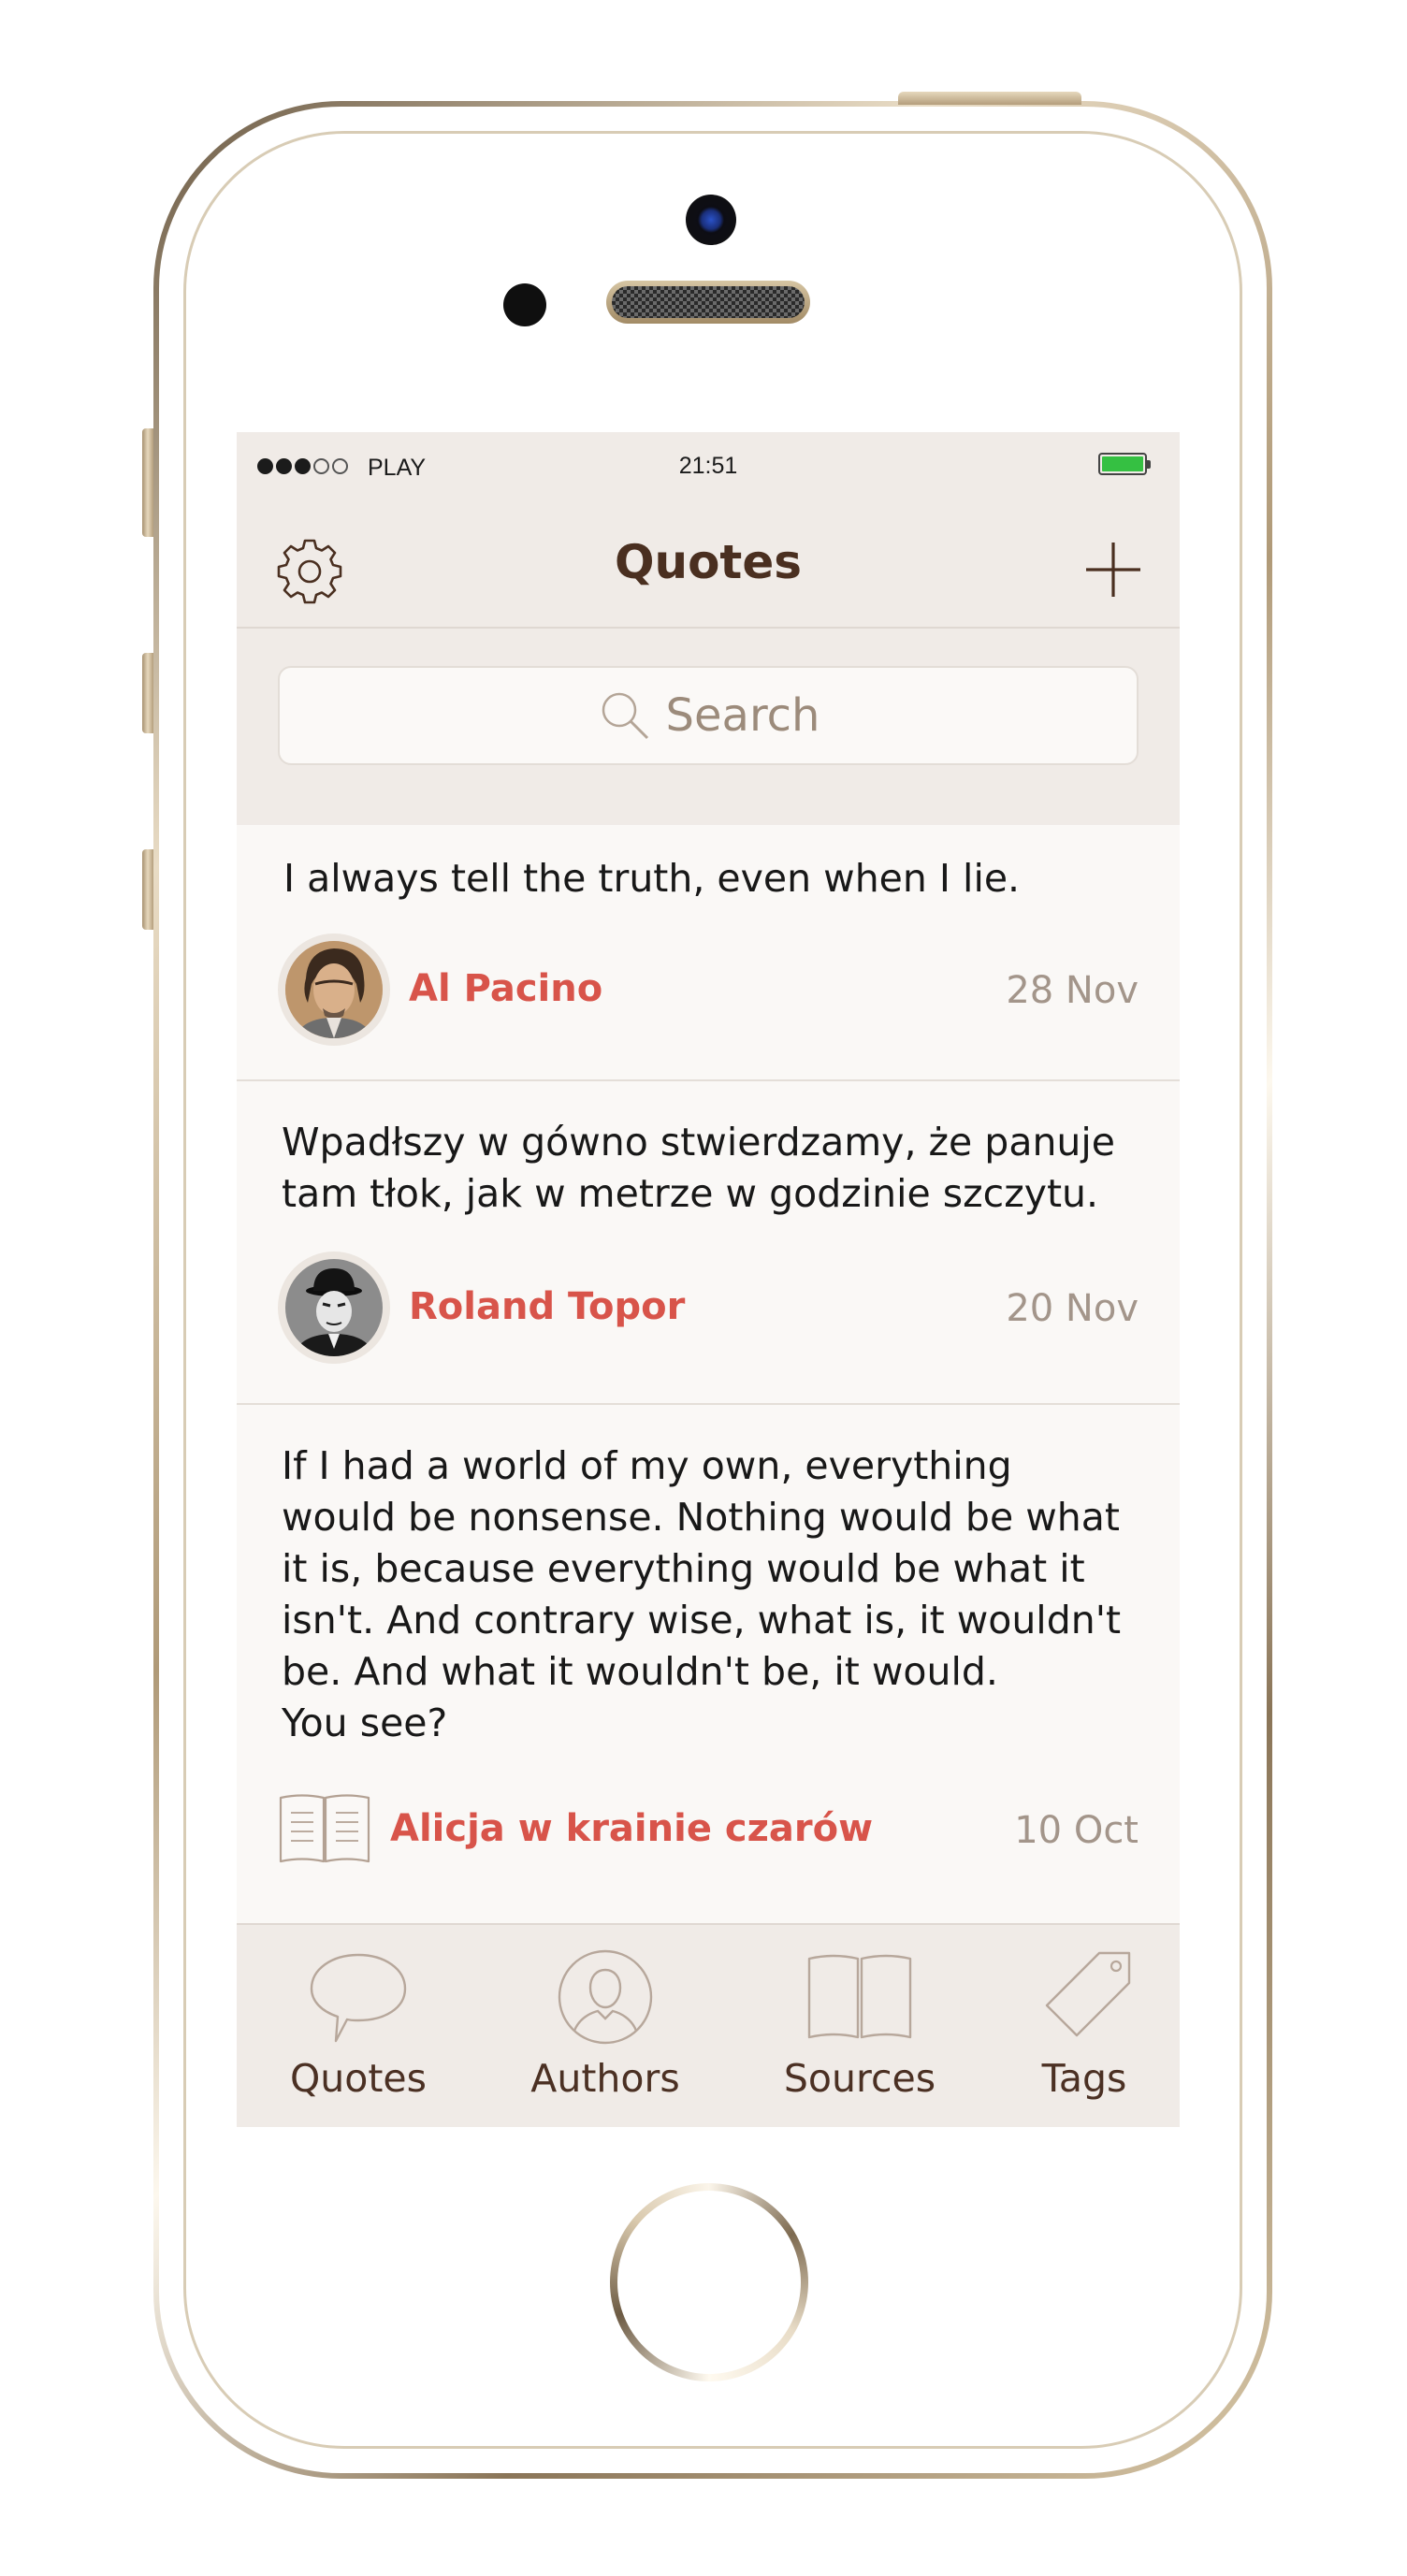  I want to click on search-placeholder: Search, so click(742, 715).